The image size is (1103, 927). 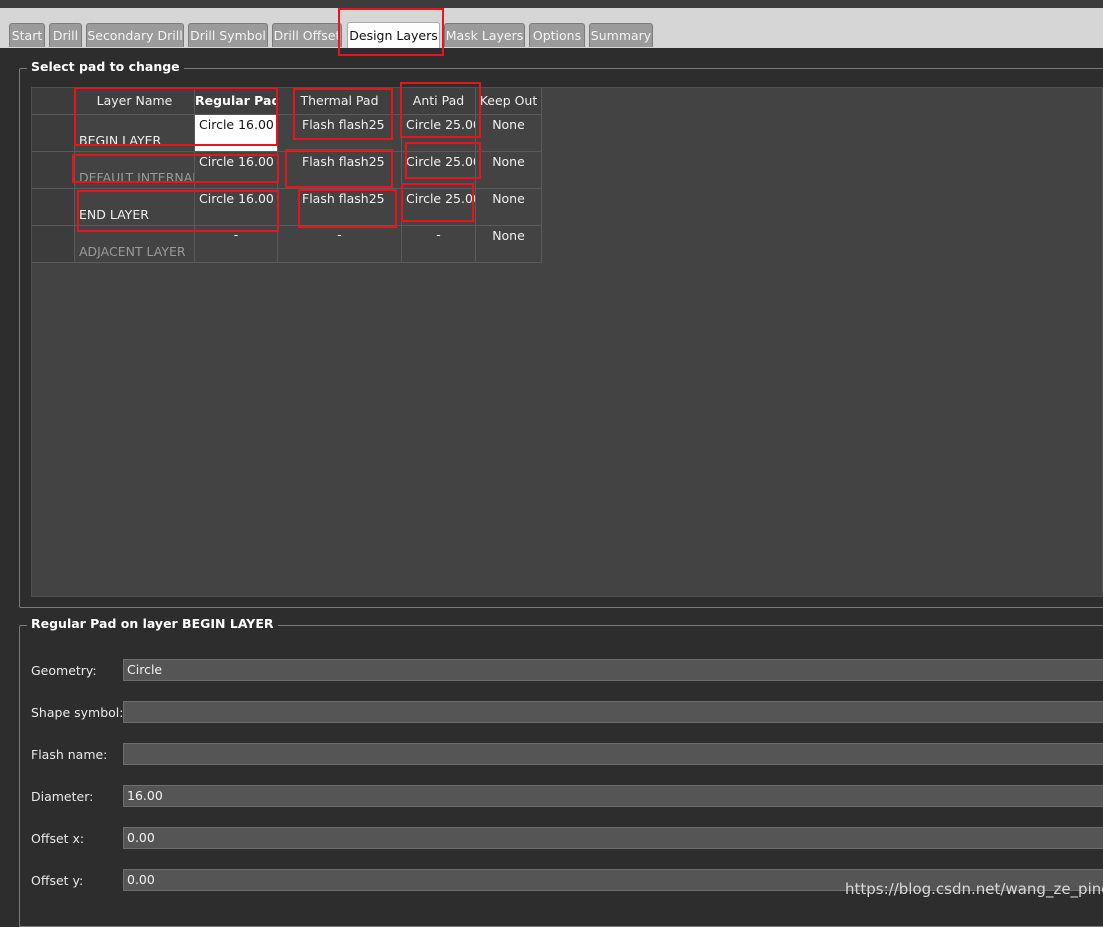 What do you see at coordinates (27, 35) in the screenshot?
I see `tab-start: Start` at bounding box center [27, 35].